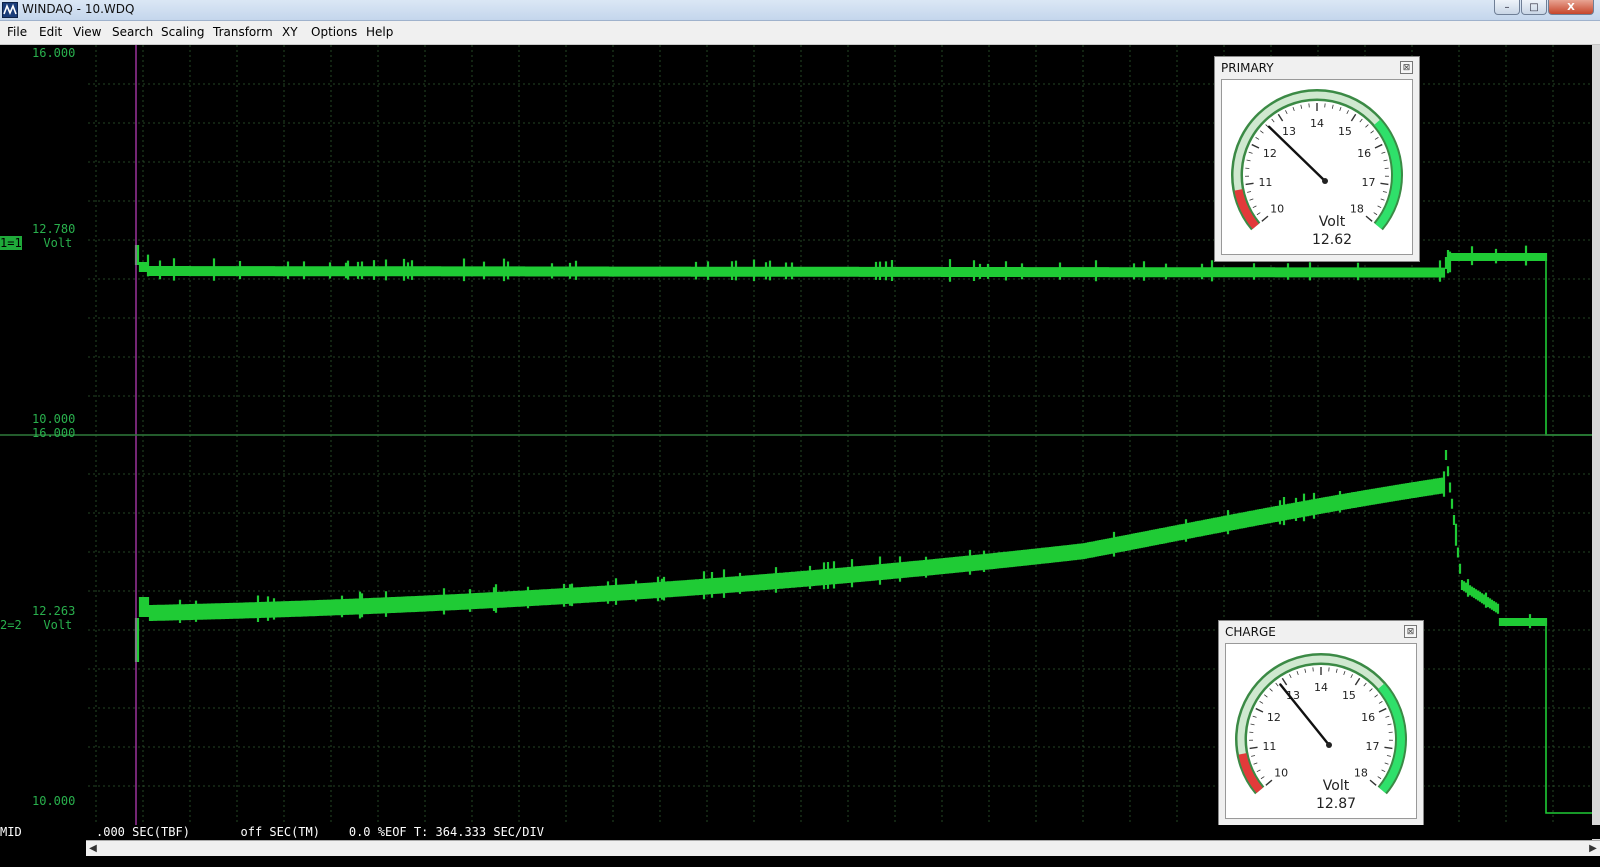  Describe the element at coordinates (1289, 131) in the screenshot. I see `gauge-tick-label: 13` at that location.